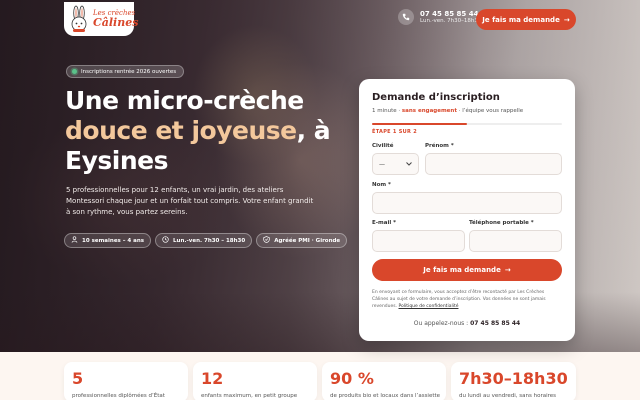 This screenshot has width=640, height=400. What do you see at coordinates (462, 270) in the screenshot?
I see `submit-label: Je fais ma demande` at bounding box center [462, 270].